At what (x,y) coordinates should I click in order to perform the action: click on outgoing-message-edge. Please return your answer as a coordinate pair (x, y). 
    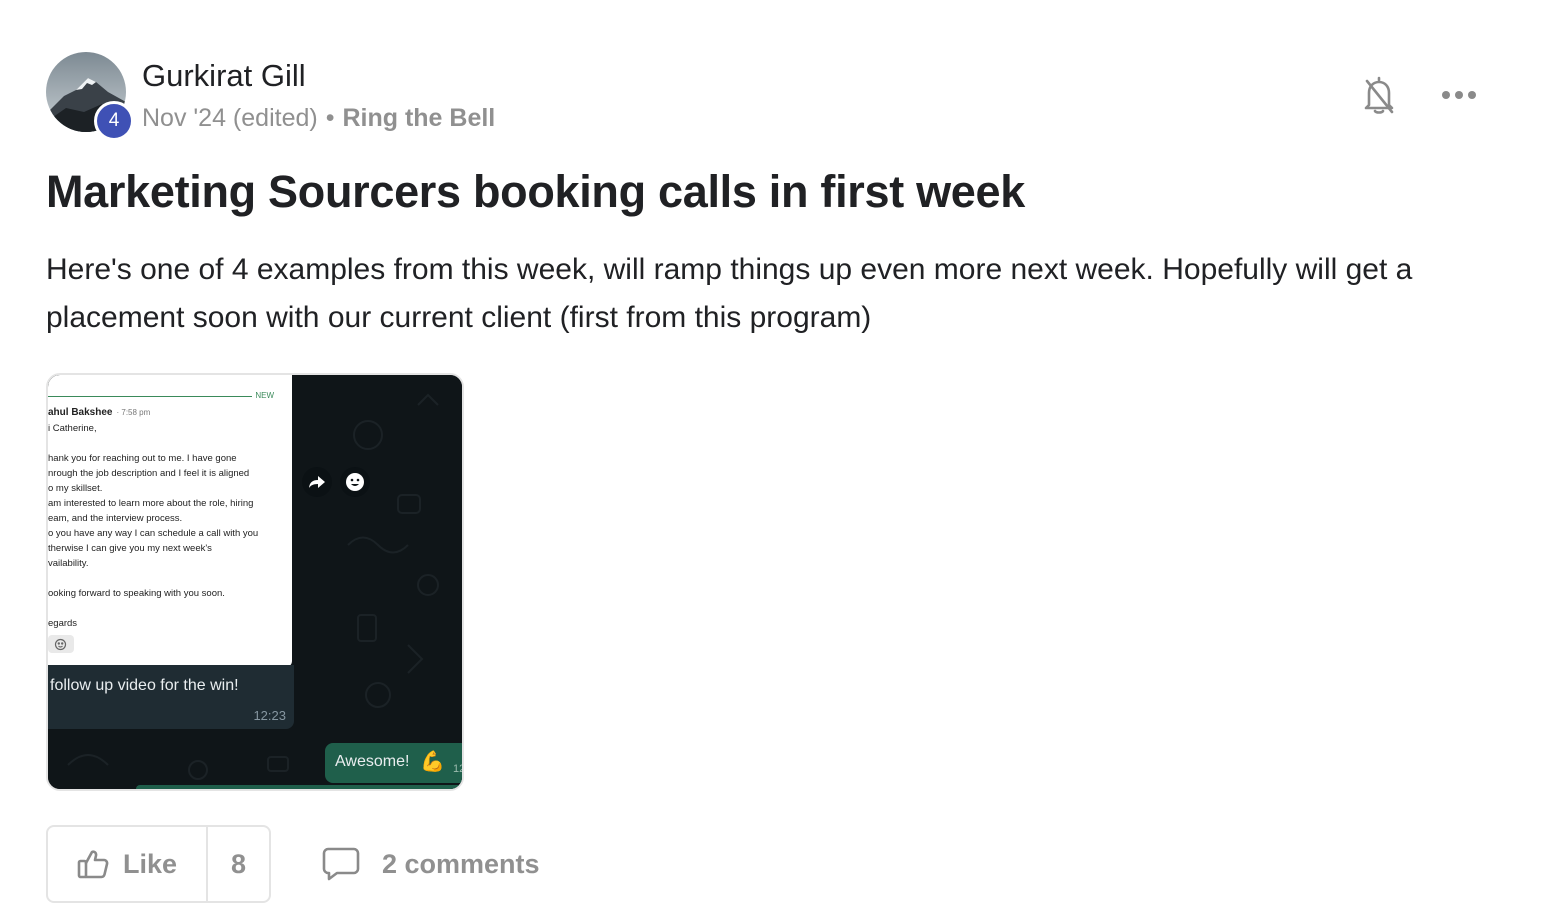
    Looking at the image, I should click on (299, 787).